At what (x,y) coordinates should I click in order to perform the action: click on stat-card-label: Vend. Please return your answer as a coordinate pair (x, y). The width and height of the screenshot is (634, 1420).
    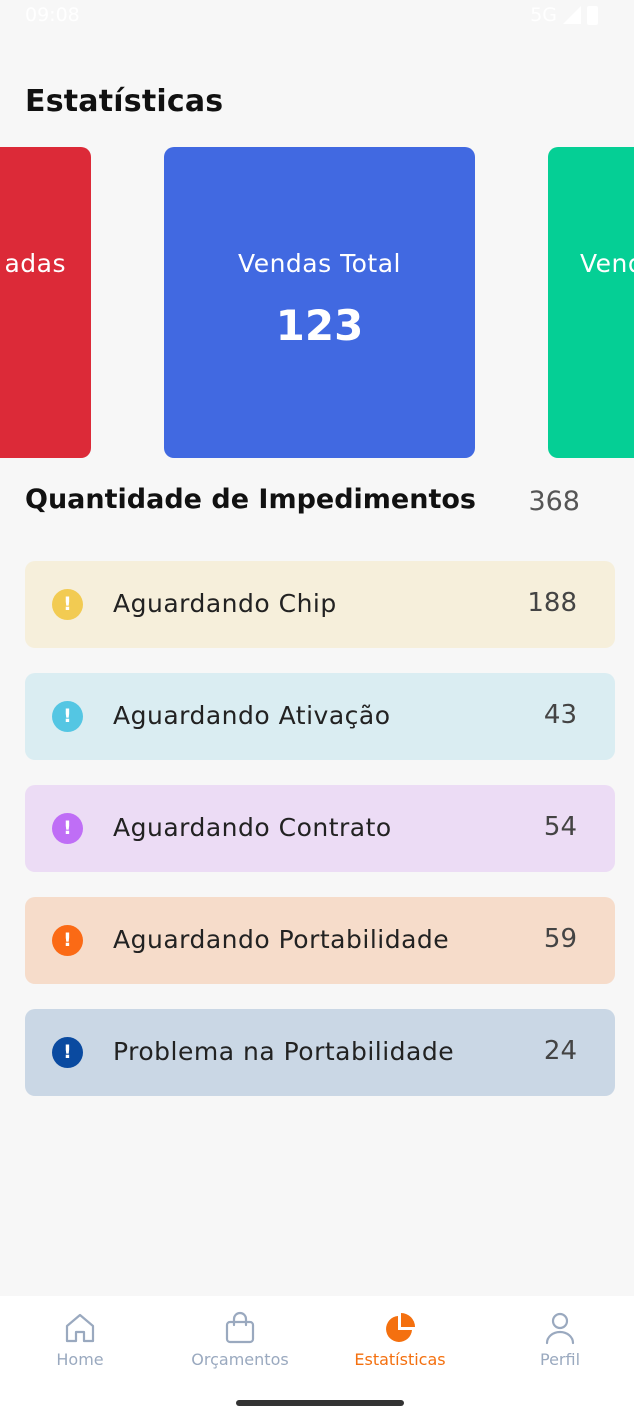
    Looking at the image, I should click on (607, 263).